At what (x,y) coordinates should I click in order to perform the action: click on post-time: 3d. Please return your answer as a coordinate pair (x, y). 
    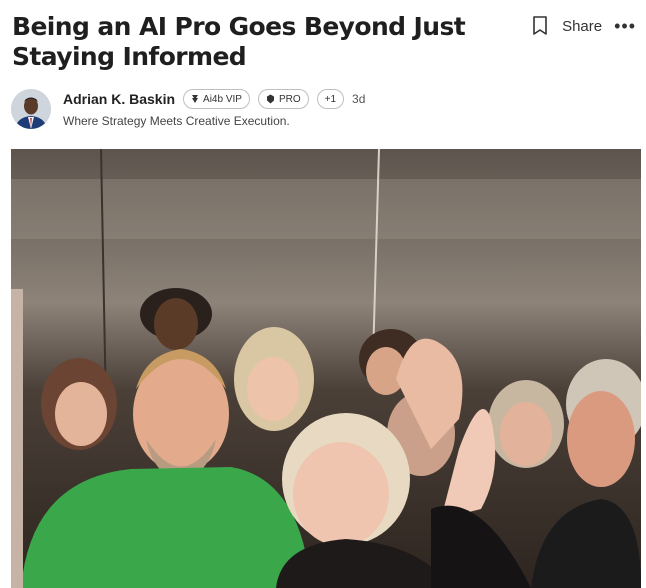
    Looking at the image, I should click on (359, 99).